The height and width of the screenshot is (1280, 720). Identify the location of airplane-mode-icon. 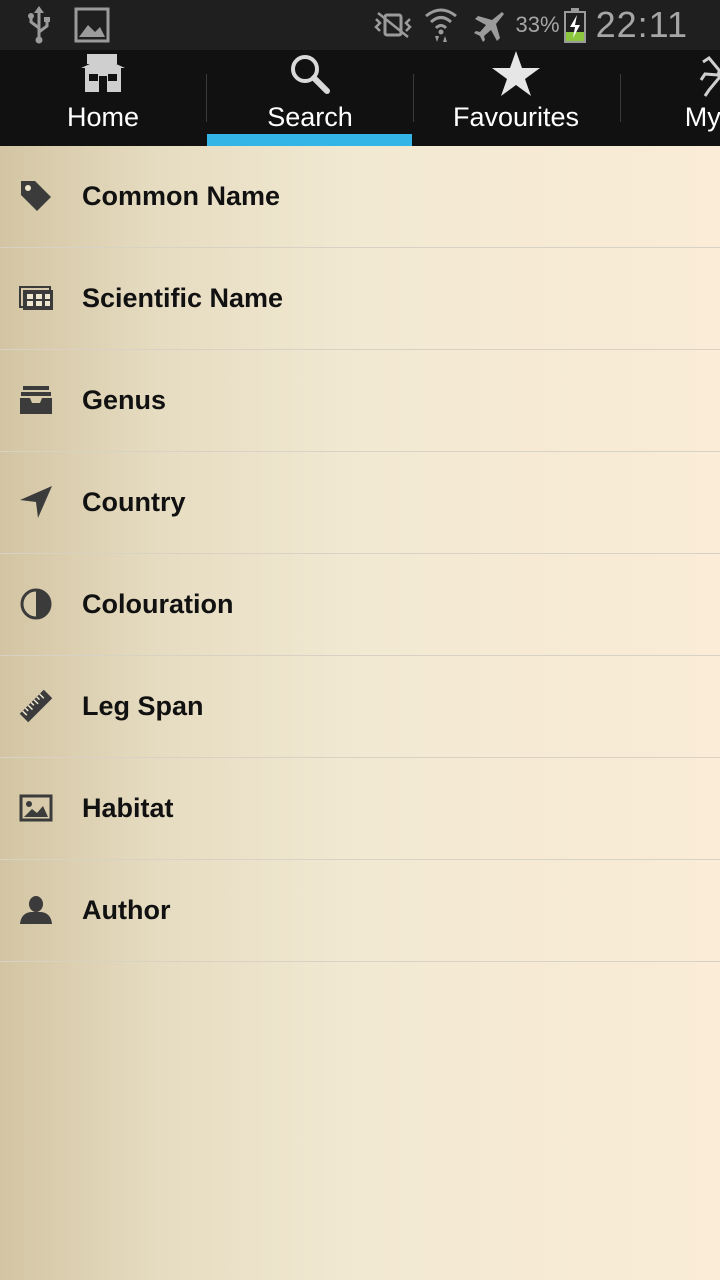
(489, 25).